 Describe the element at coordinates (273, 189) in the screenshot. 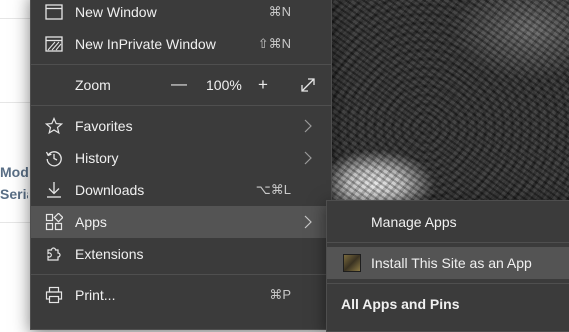

I see `shortcut-label: ⌥⌘L` at that location.